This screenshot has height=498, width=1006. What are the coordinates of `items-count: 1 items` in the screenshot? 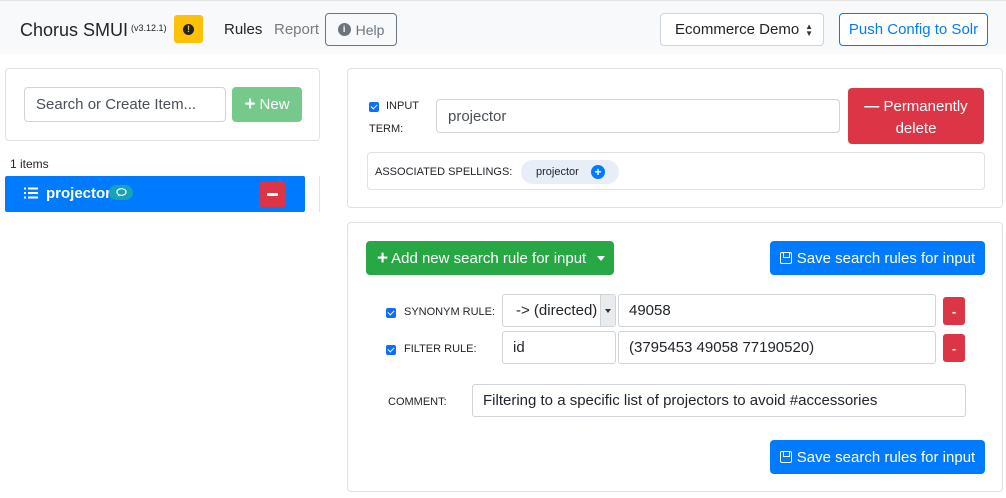 It's located at (29, 164).